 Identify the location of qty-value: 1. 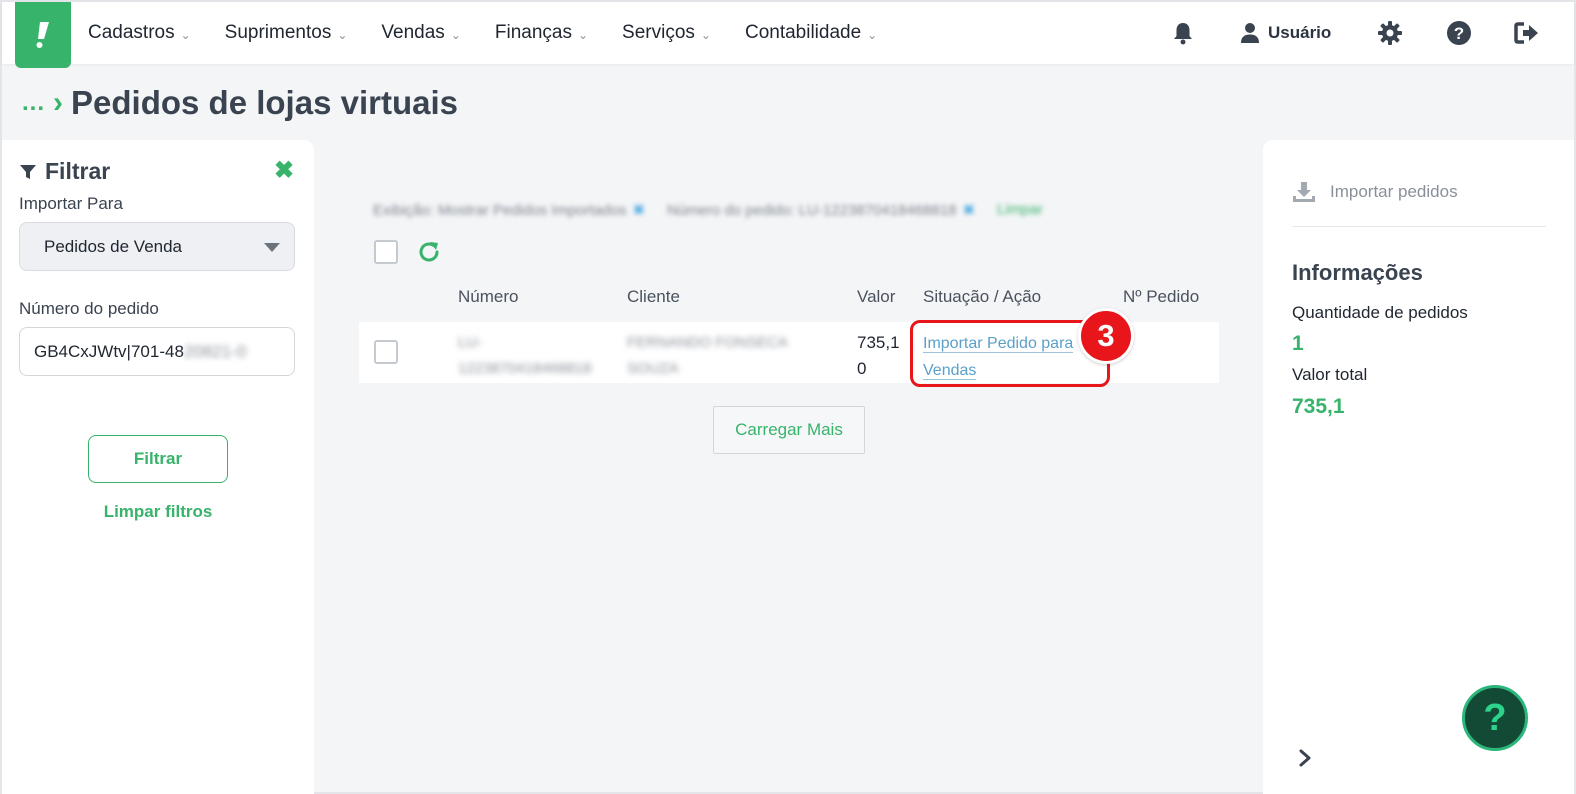
(1298, 343).